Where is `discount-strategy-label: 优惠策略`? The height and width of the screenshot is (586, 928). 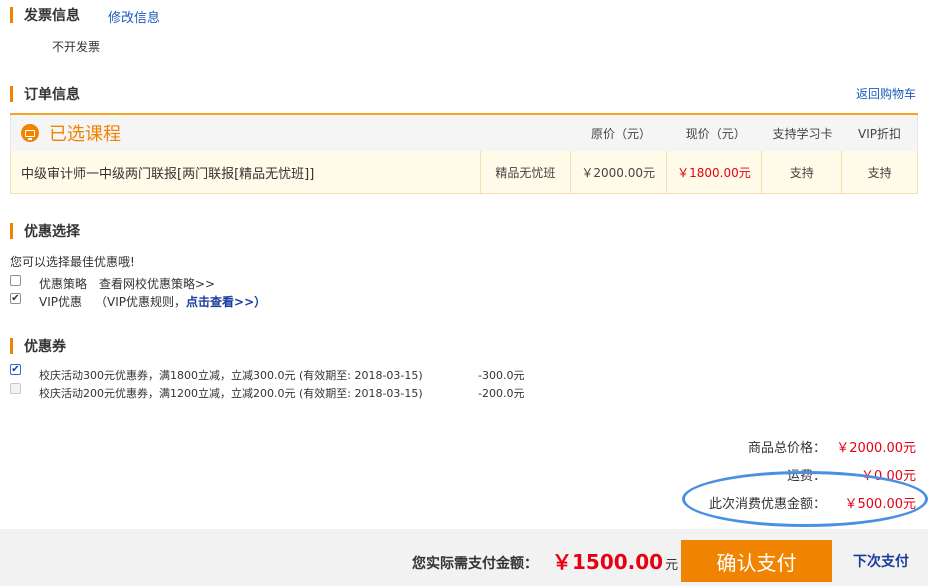 discount-strategy-label: 优惠策略 is located at coordinates (63, 284).